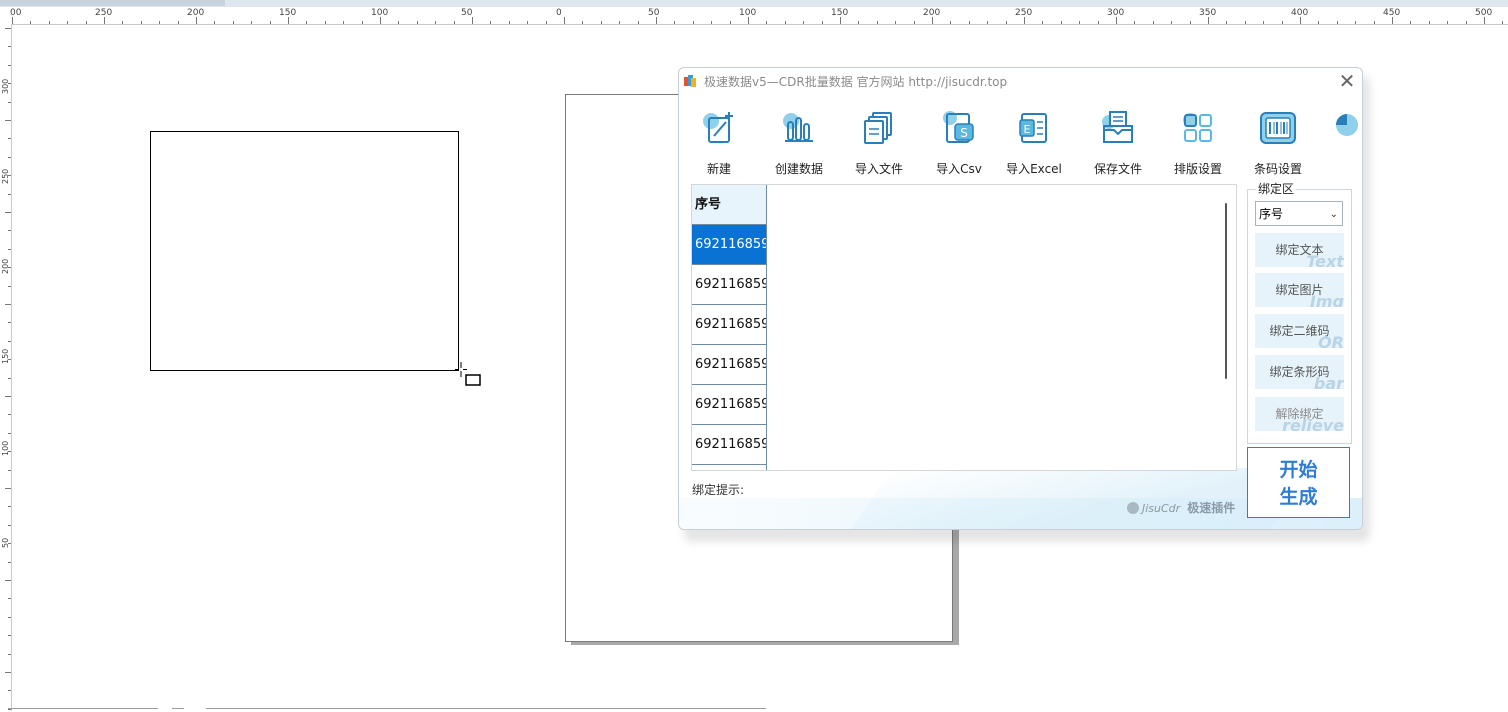 Image resolution: width=1508 pixels, height=712 pixels. Describe the element at coordinates (1299, 250) in the screenshot. I see `bind-text-button: Text 绑定文本` at that location.